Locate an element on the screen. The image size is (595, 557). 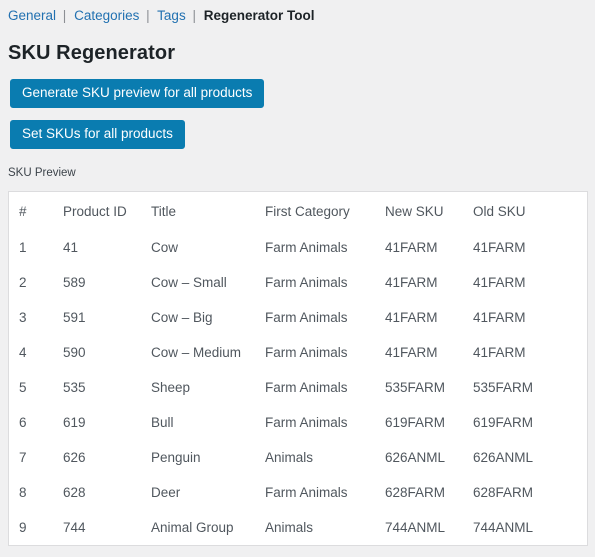
cell-number: 6 is located at coordinates (23, 422).